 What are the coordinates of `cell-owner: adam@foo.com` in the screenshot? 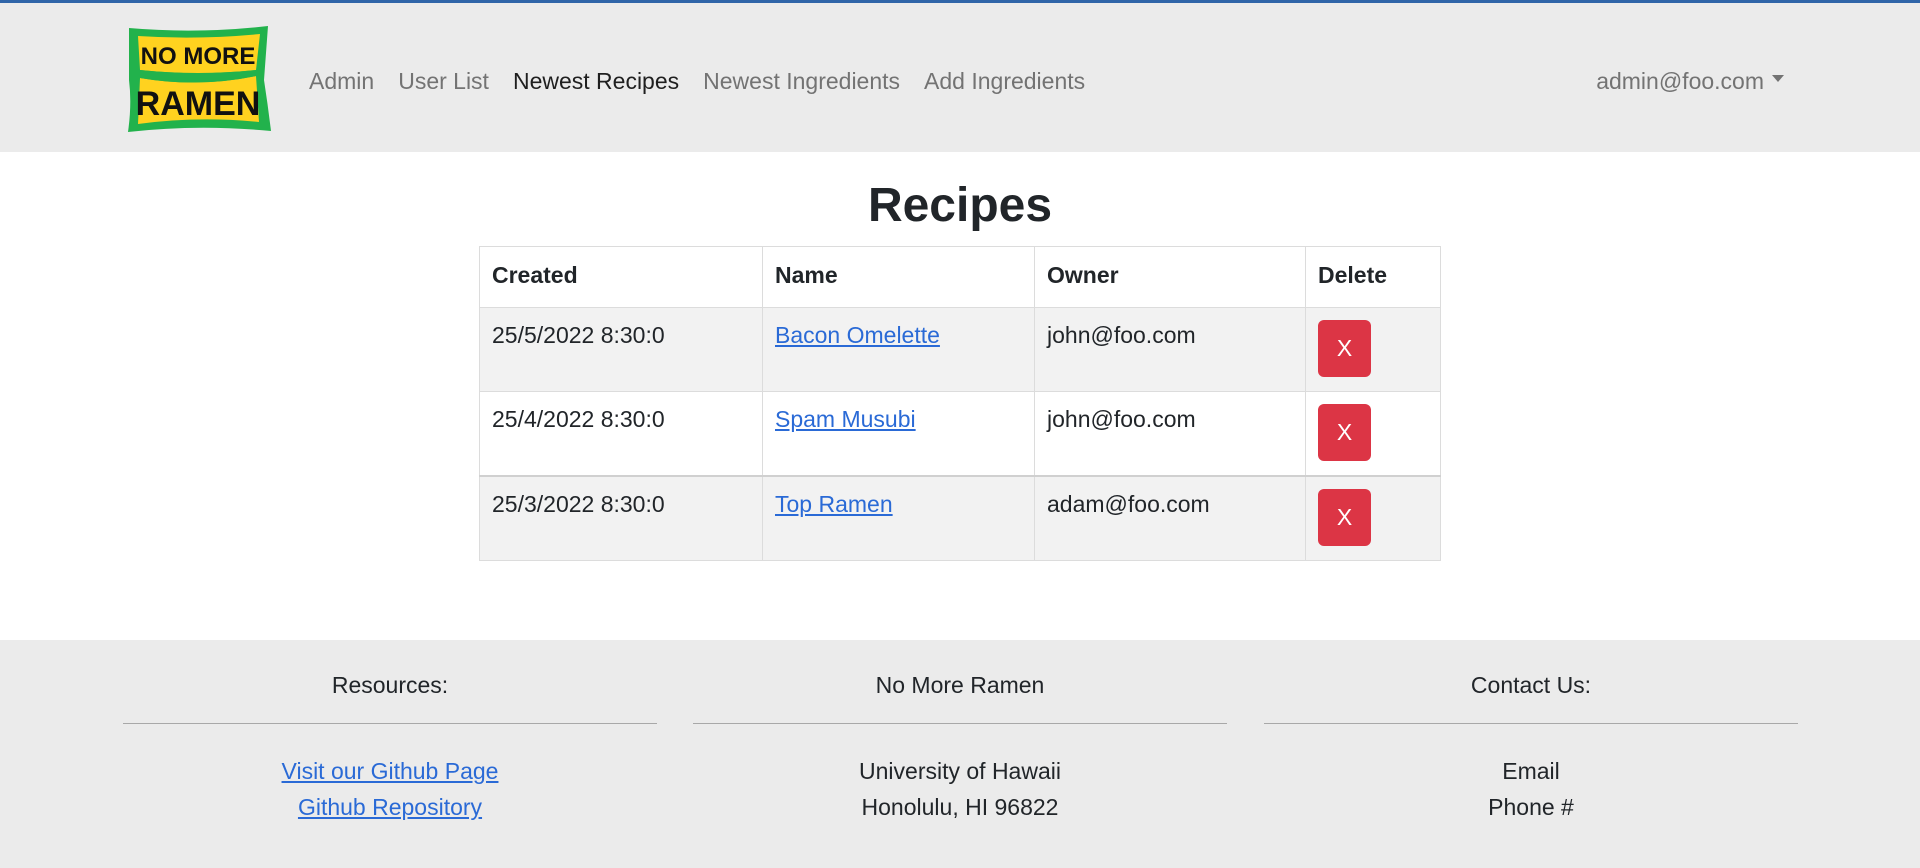 It's located at (1170, 518).